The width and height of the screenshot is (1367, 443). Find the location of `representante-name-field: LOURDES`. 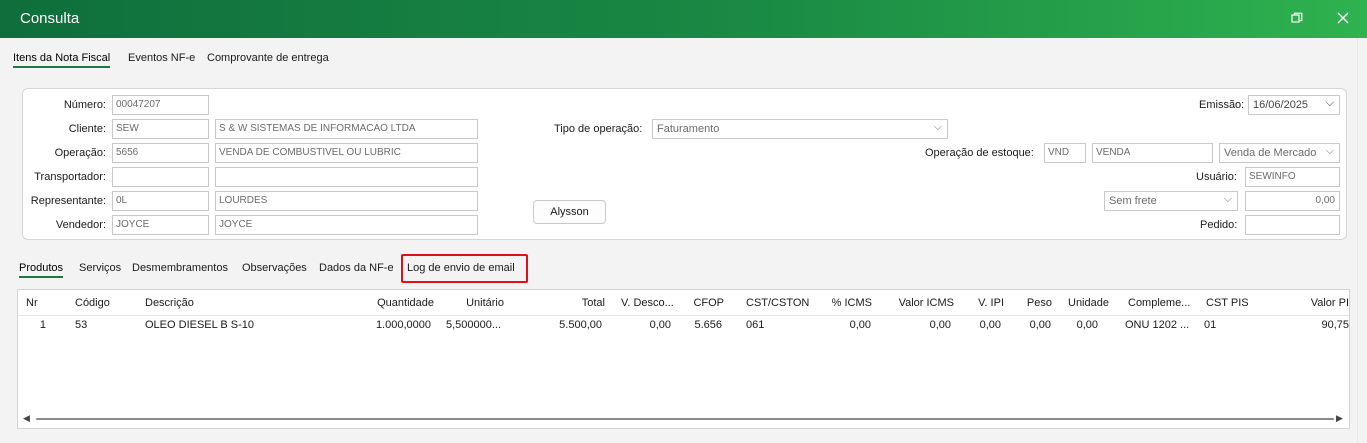

representante-name-field: LOURDES is located at coordinates (346, 201).